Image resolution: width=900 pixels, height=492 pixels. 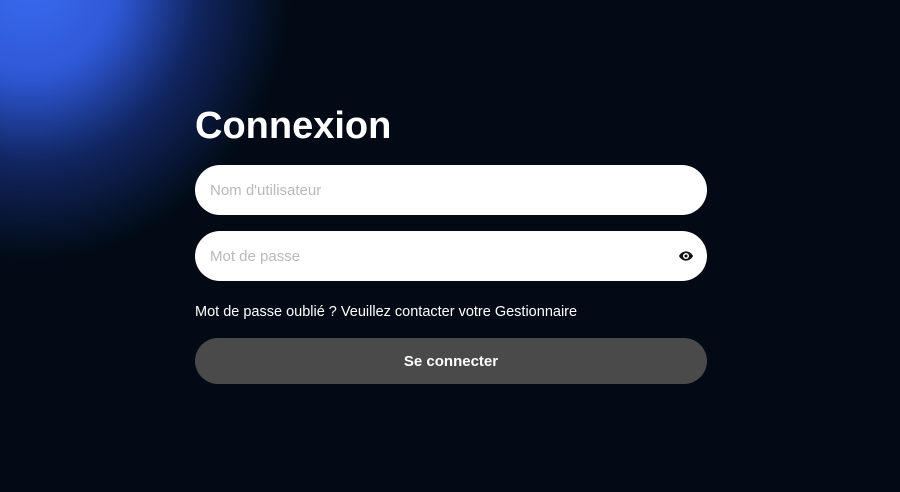 I want to click on password-input, so click(x=451, y=256).